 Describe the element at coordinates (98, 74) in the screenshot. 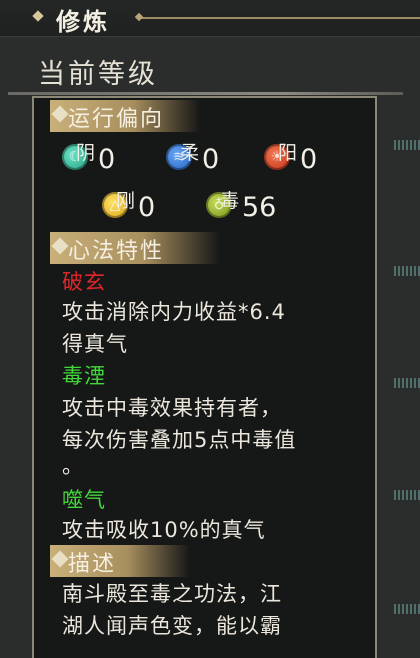

I see `current-level-label: 当前等级` at that location.